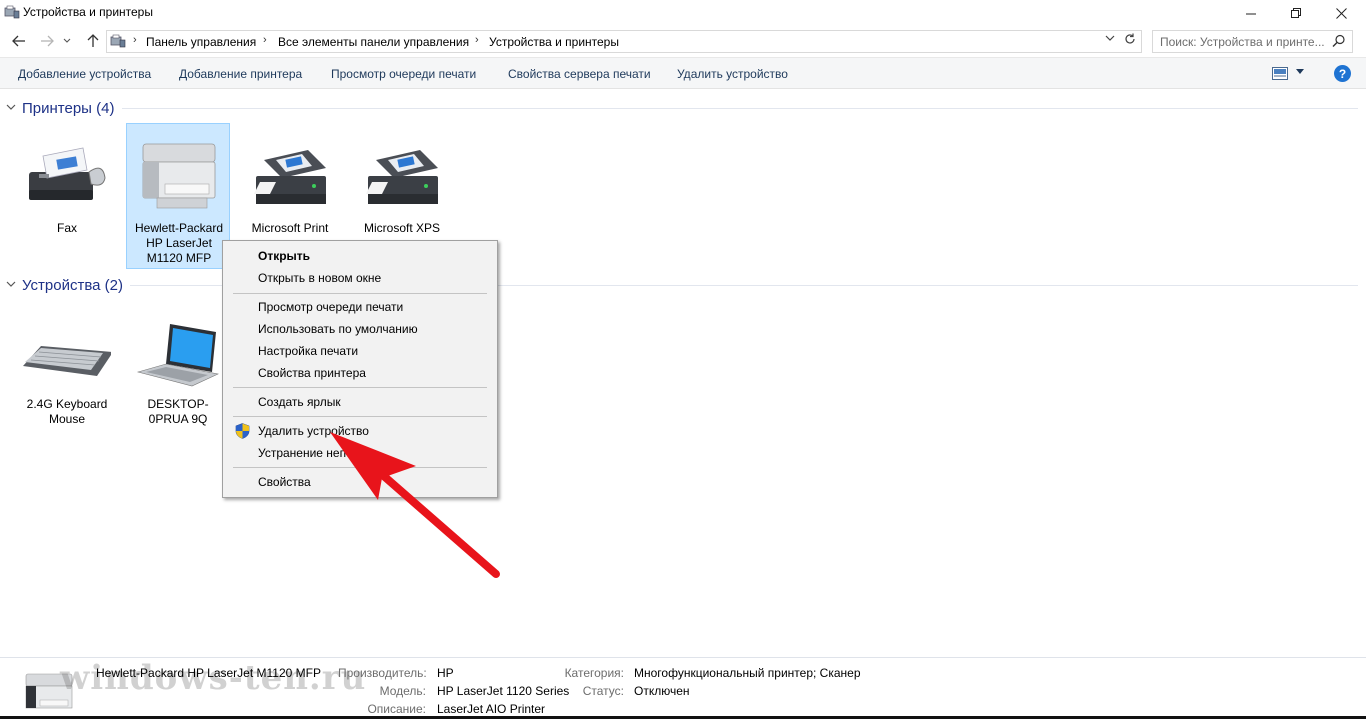 The image size is (1366, 719). What do you see at coordinates (67, 361) in the screenshot?
I see `keyboard-icon` at bounding box center [67, 361].